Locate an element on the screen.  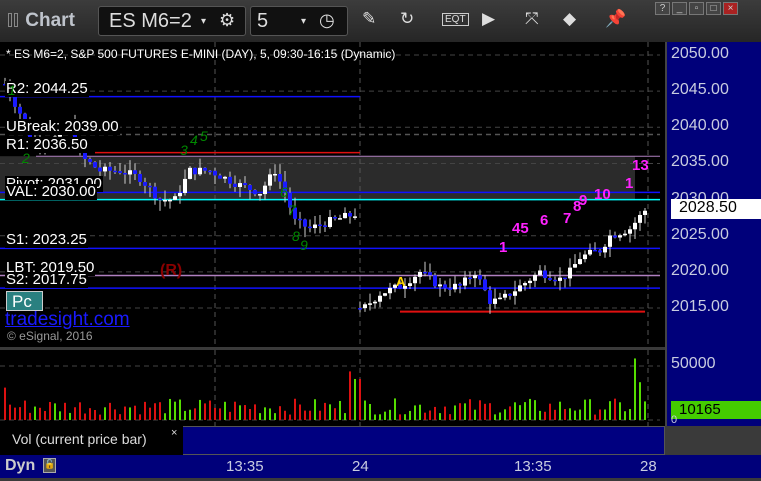
volume-label-text: Vol (current price bar) is located at coordinates (79, 439).